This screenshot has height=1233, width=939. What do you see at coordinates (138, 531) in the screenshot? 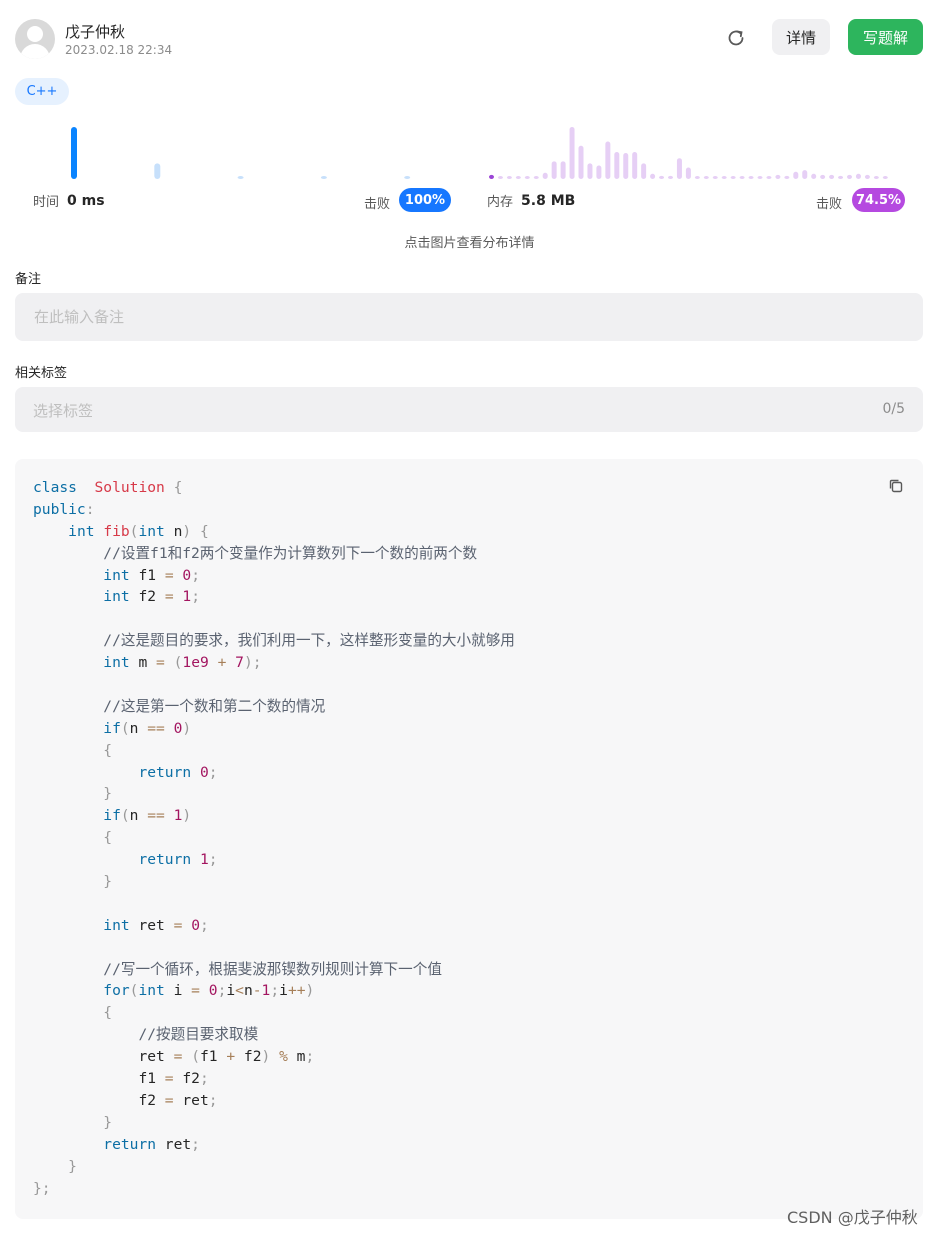
I see `code-line: int fib(int n) {` at bounding box center [138, 531].